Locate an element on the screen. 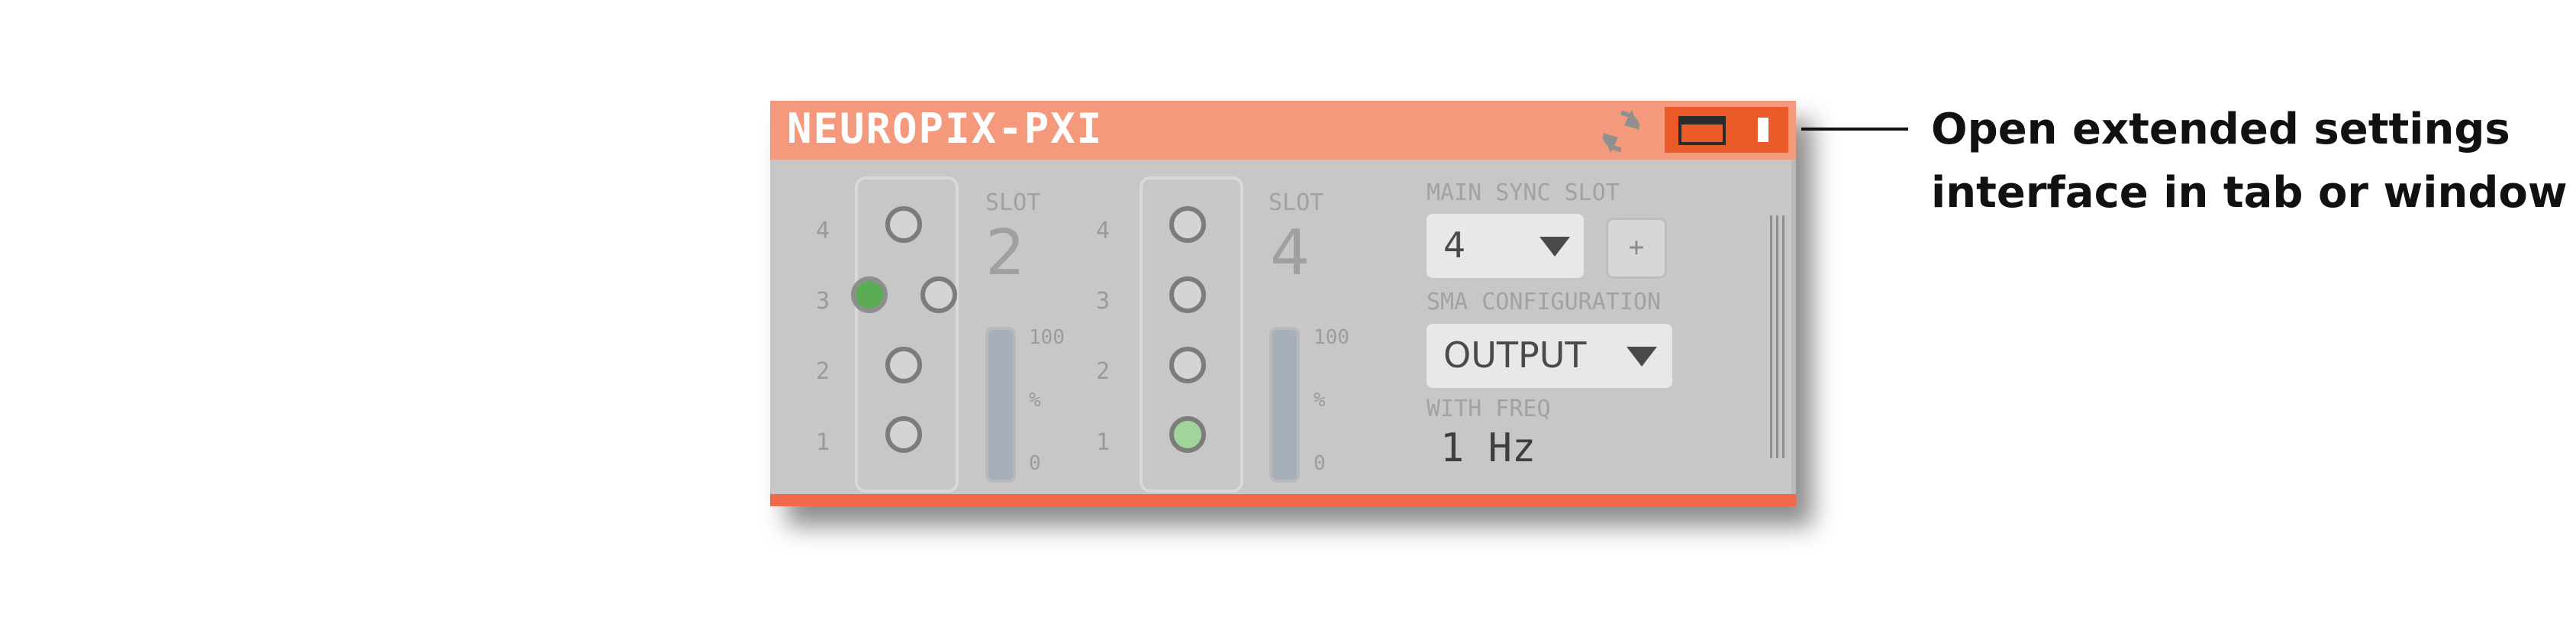  extended-settings-button is located at coordinates (1727, 130).